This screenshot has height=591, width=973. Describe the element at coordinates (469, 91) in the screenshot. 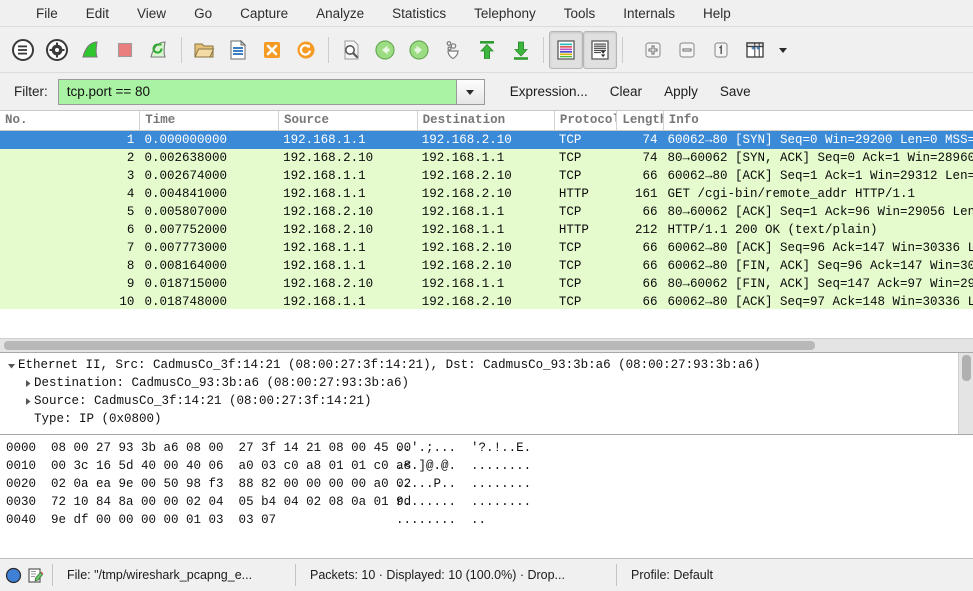

I see `filter-dropdown-button` at that location.